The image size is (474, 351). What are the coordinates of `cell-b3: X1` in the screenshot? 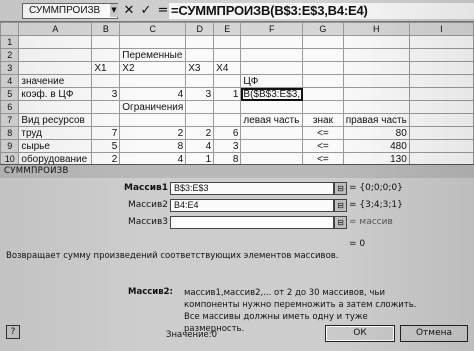 It's located at (106, 68).